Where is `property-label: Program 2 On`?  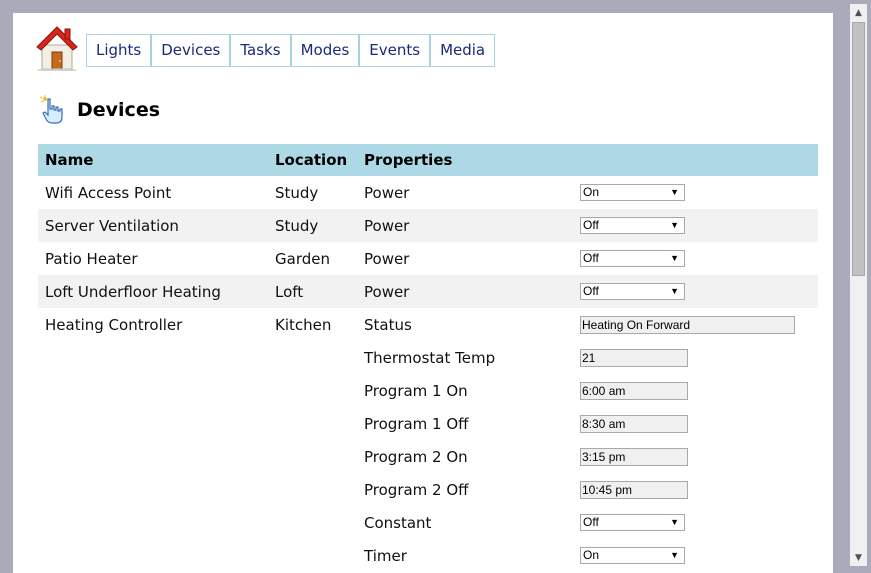 property-label: Program 2 On is located at coordinates (416, 456).